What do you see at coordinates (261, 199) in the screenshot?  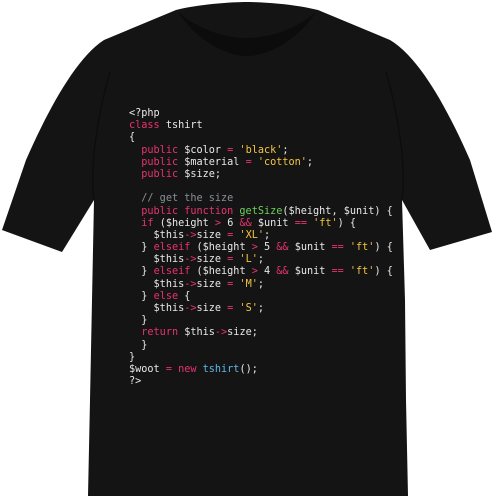 I see `code-line: // get the size` at bounding box center [261, 199].